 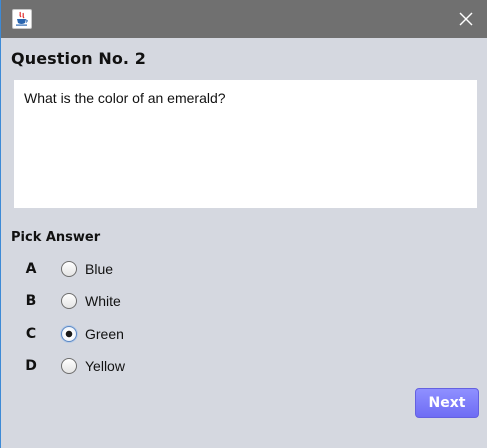 I want to click on answer-option-d: D Yellow, so click(x=151, y=368).